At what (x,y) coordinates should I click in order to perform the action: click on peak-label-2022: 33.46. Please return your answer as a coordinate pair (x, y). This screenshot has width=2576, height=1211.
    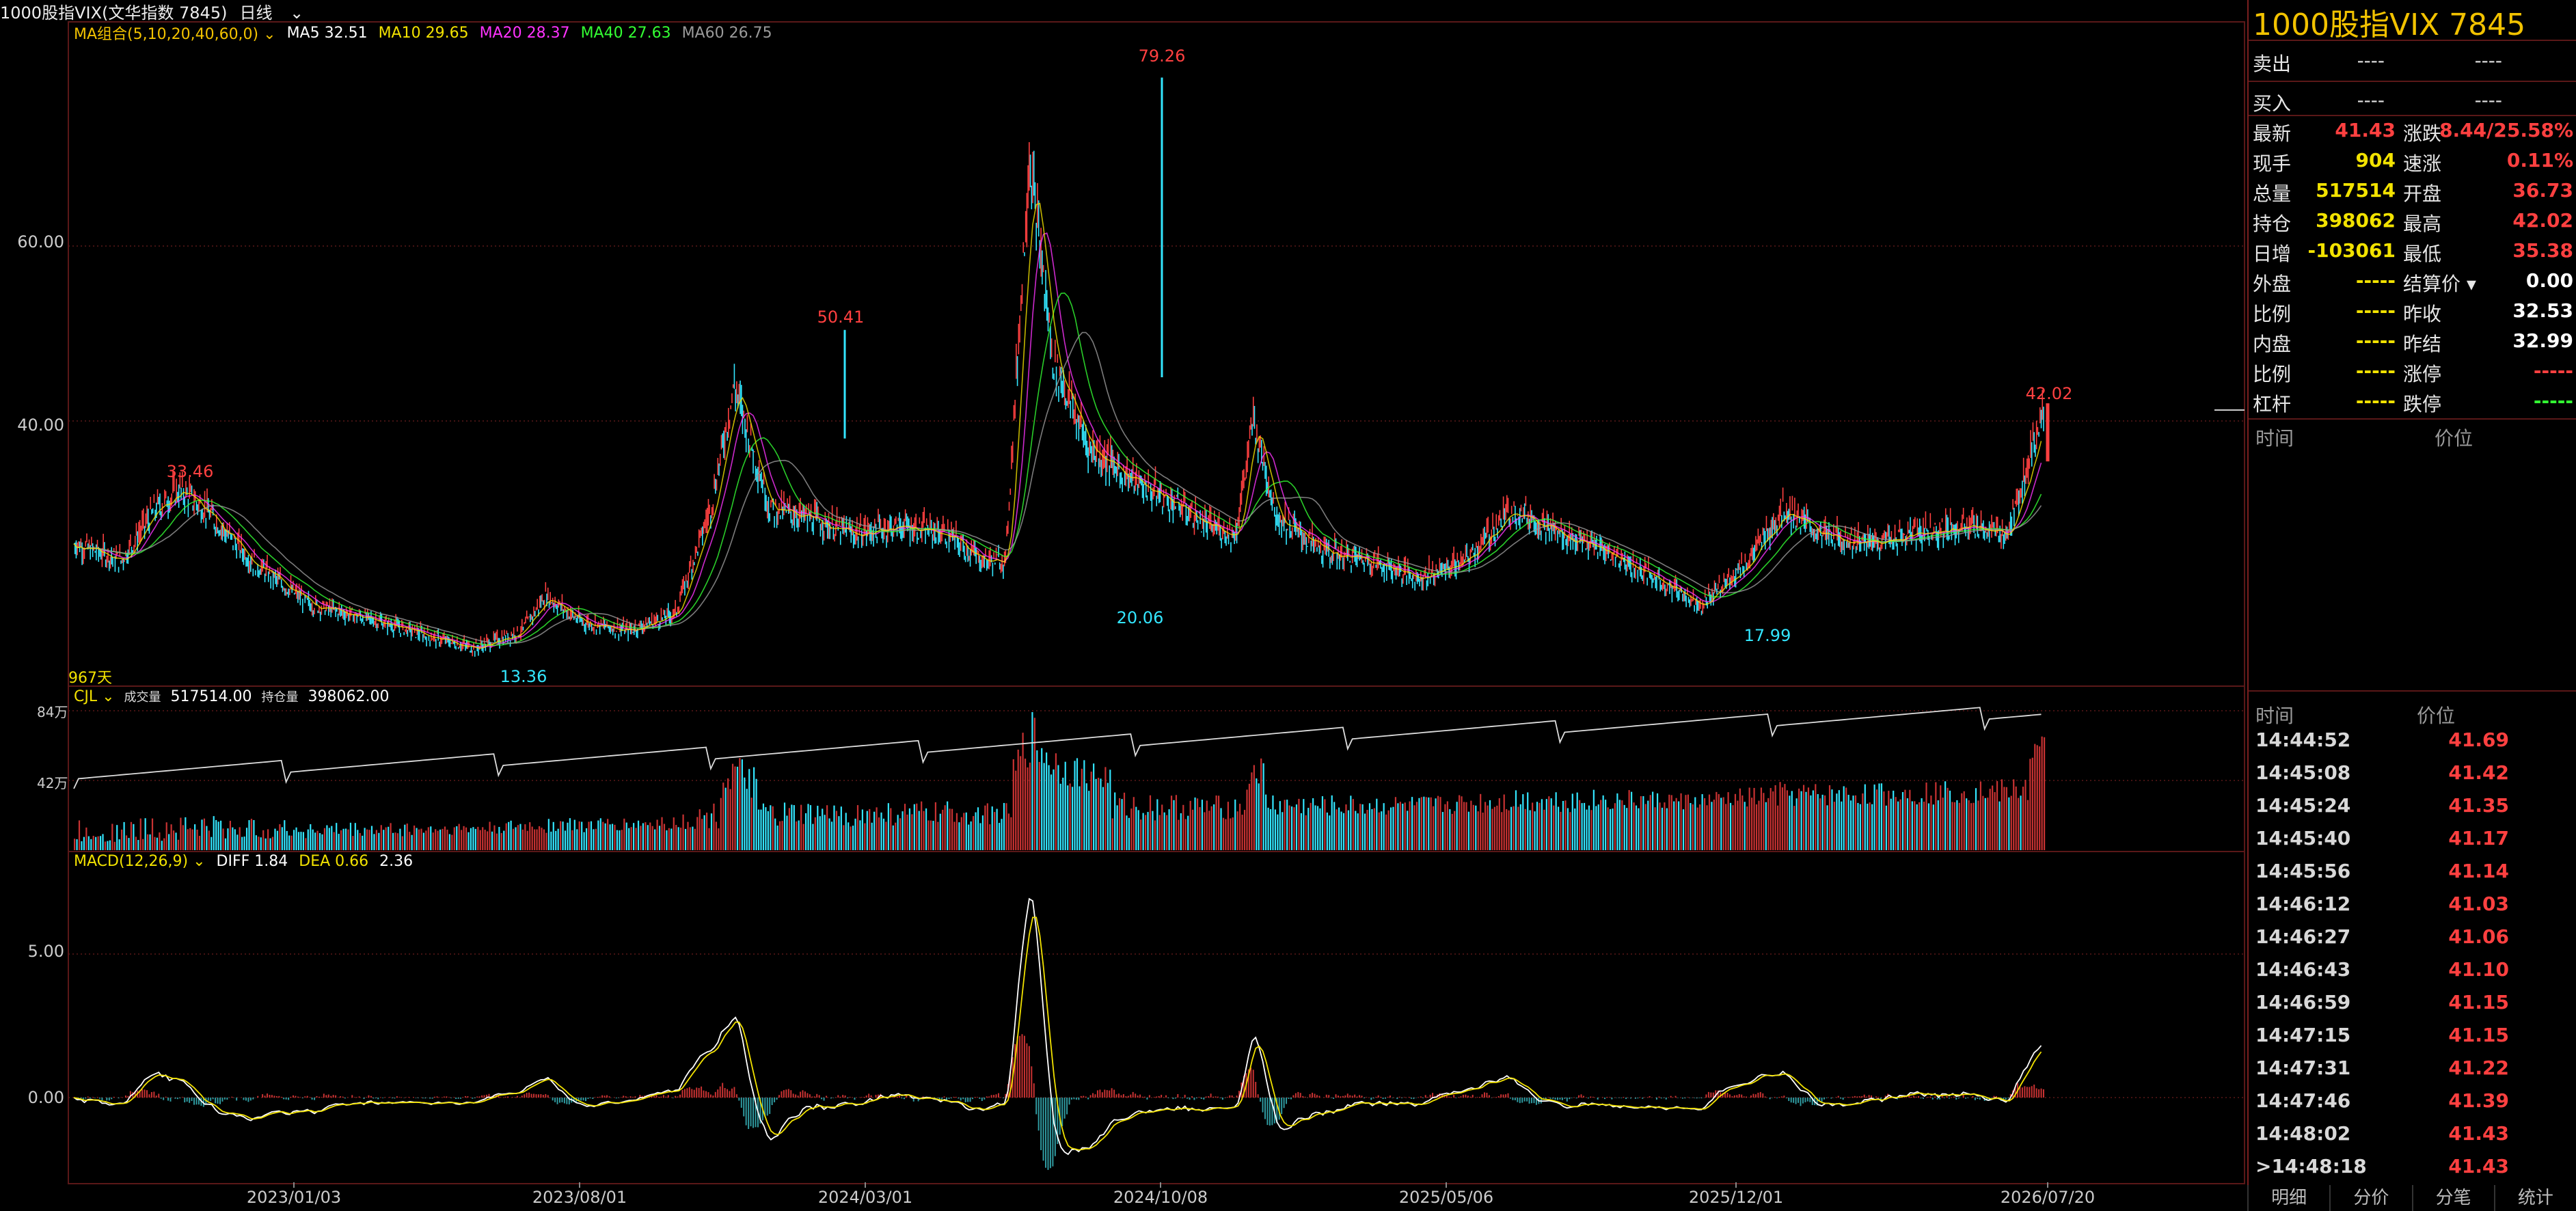
    Looking at the image, I should click on (190, 471).